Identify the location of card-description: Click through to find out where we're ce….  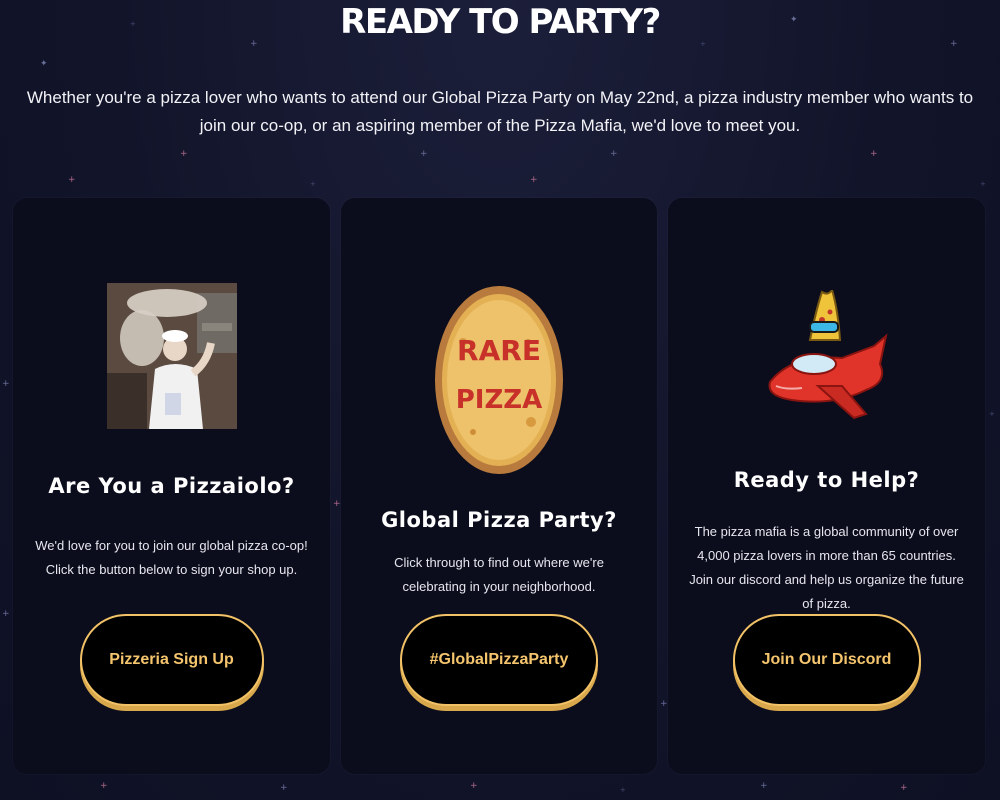
(499, 574).